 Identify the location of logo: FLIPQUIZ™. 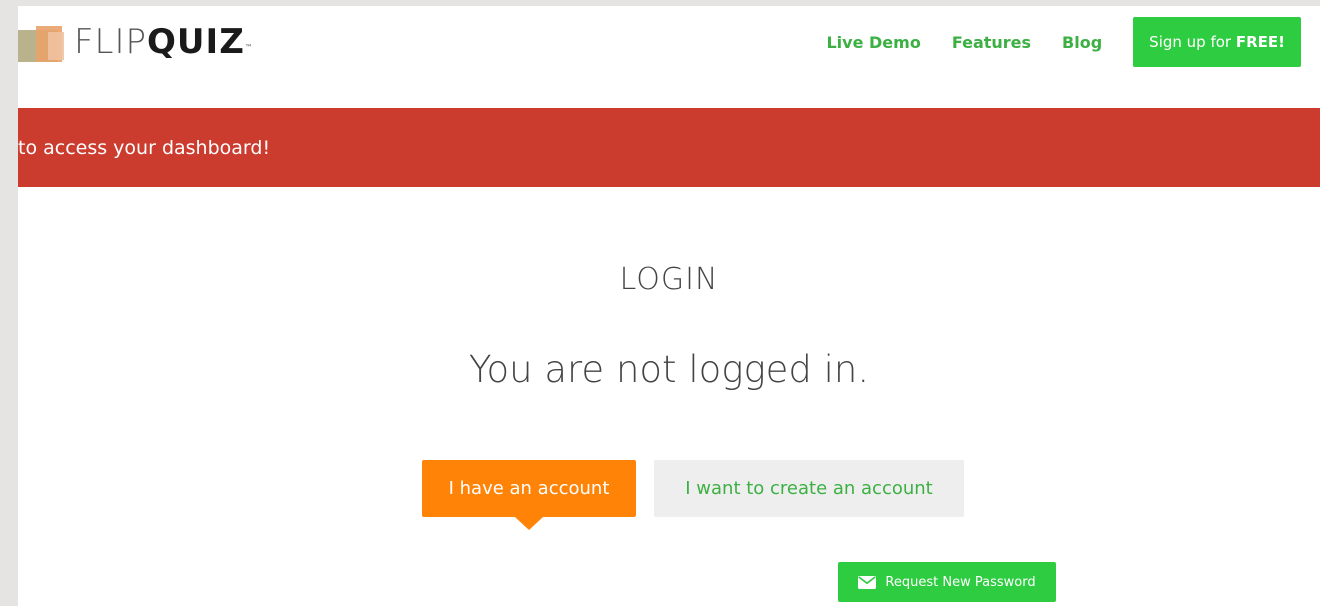
(136, 42).